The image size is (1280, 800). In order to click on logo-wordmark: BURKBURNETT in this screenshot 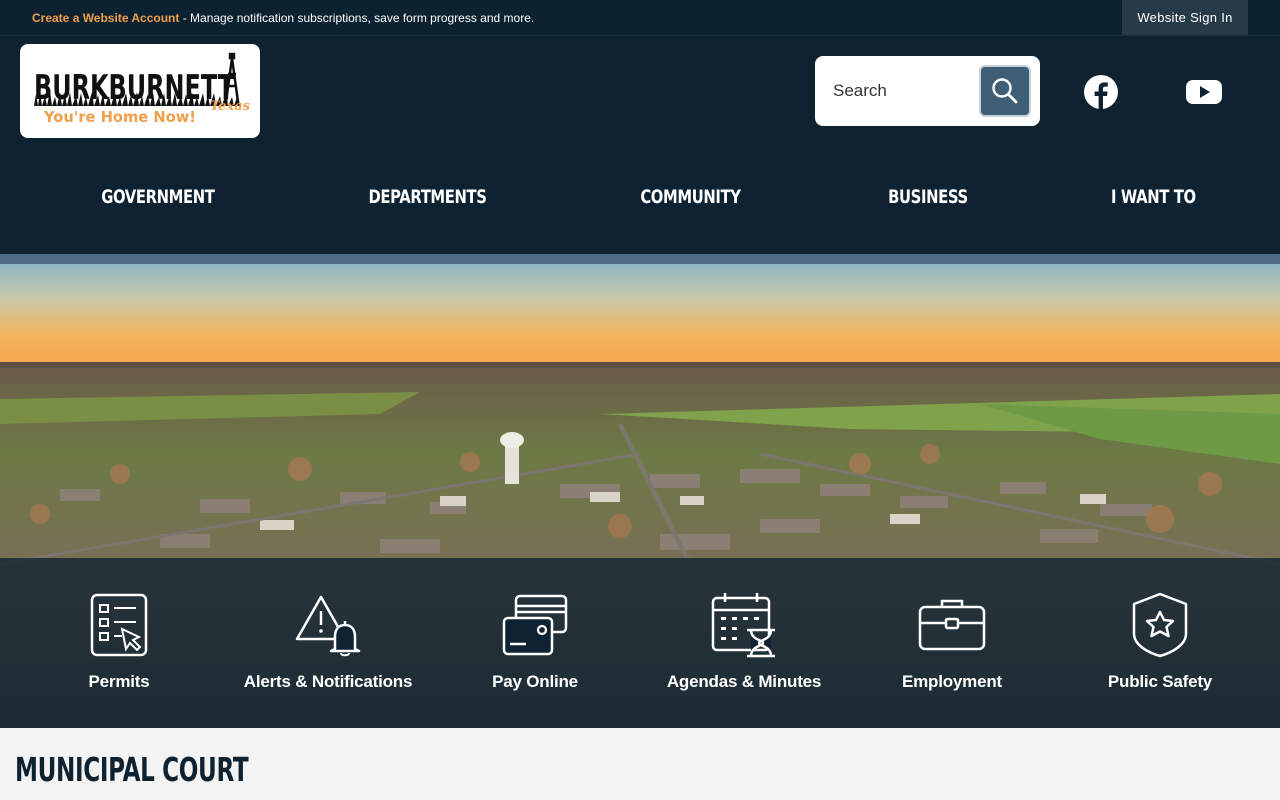, I will do `click(134, 88)`.